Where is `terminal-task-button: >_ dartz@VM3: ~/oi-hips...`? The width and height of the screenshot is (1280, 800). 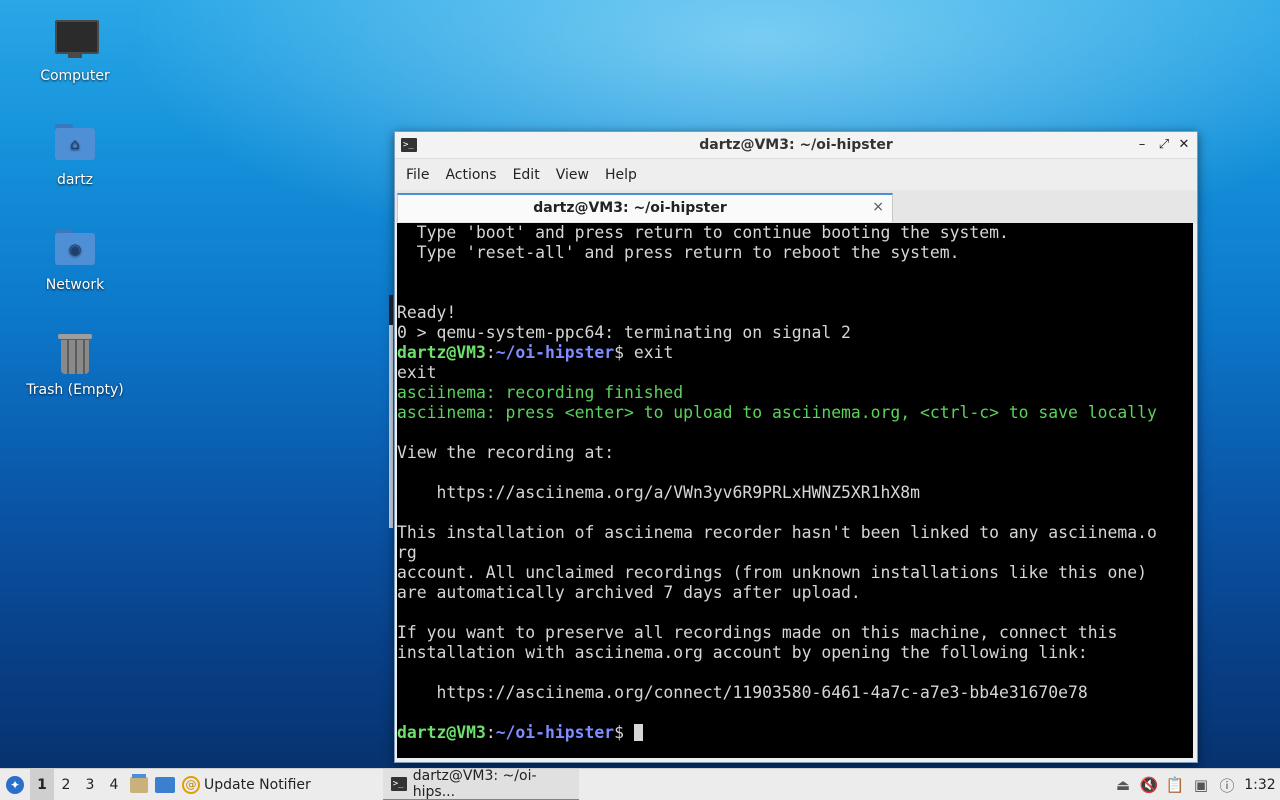 terminal-task-button: >_ dartz@VM3: ~/oi-hips... is located at coordinates (480, 784).